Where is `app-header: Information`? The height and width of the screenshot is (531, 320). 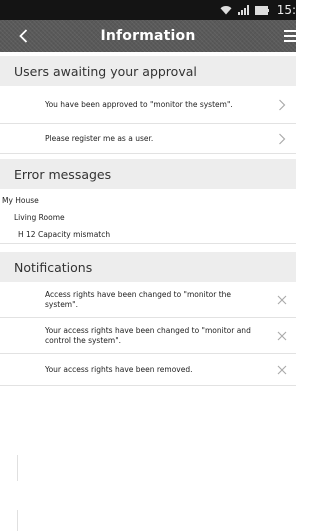 app-header: Information is located at coordinates (148, 36).